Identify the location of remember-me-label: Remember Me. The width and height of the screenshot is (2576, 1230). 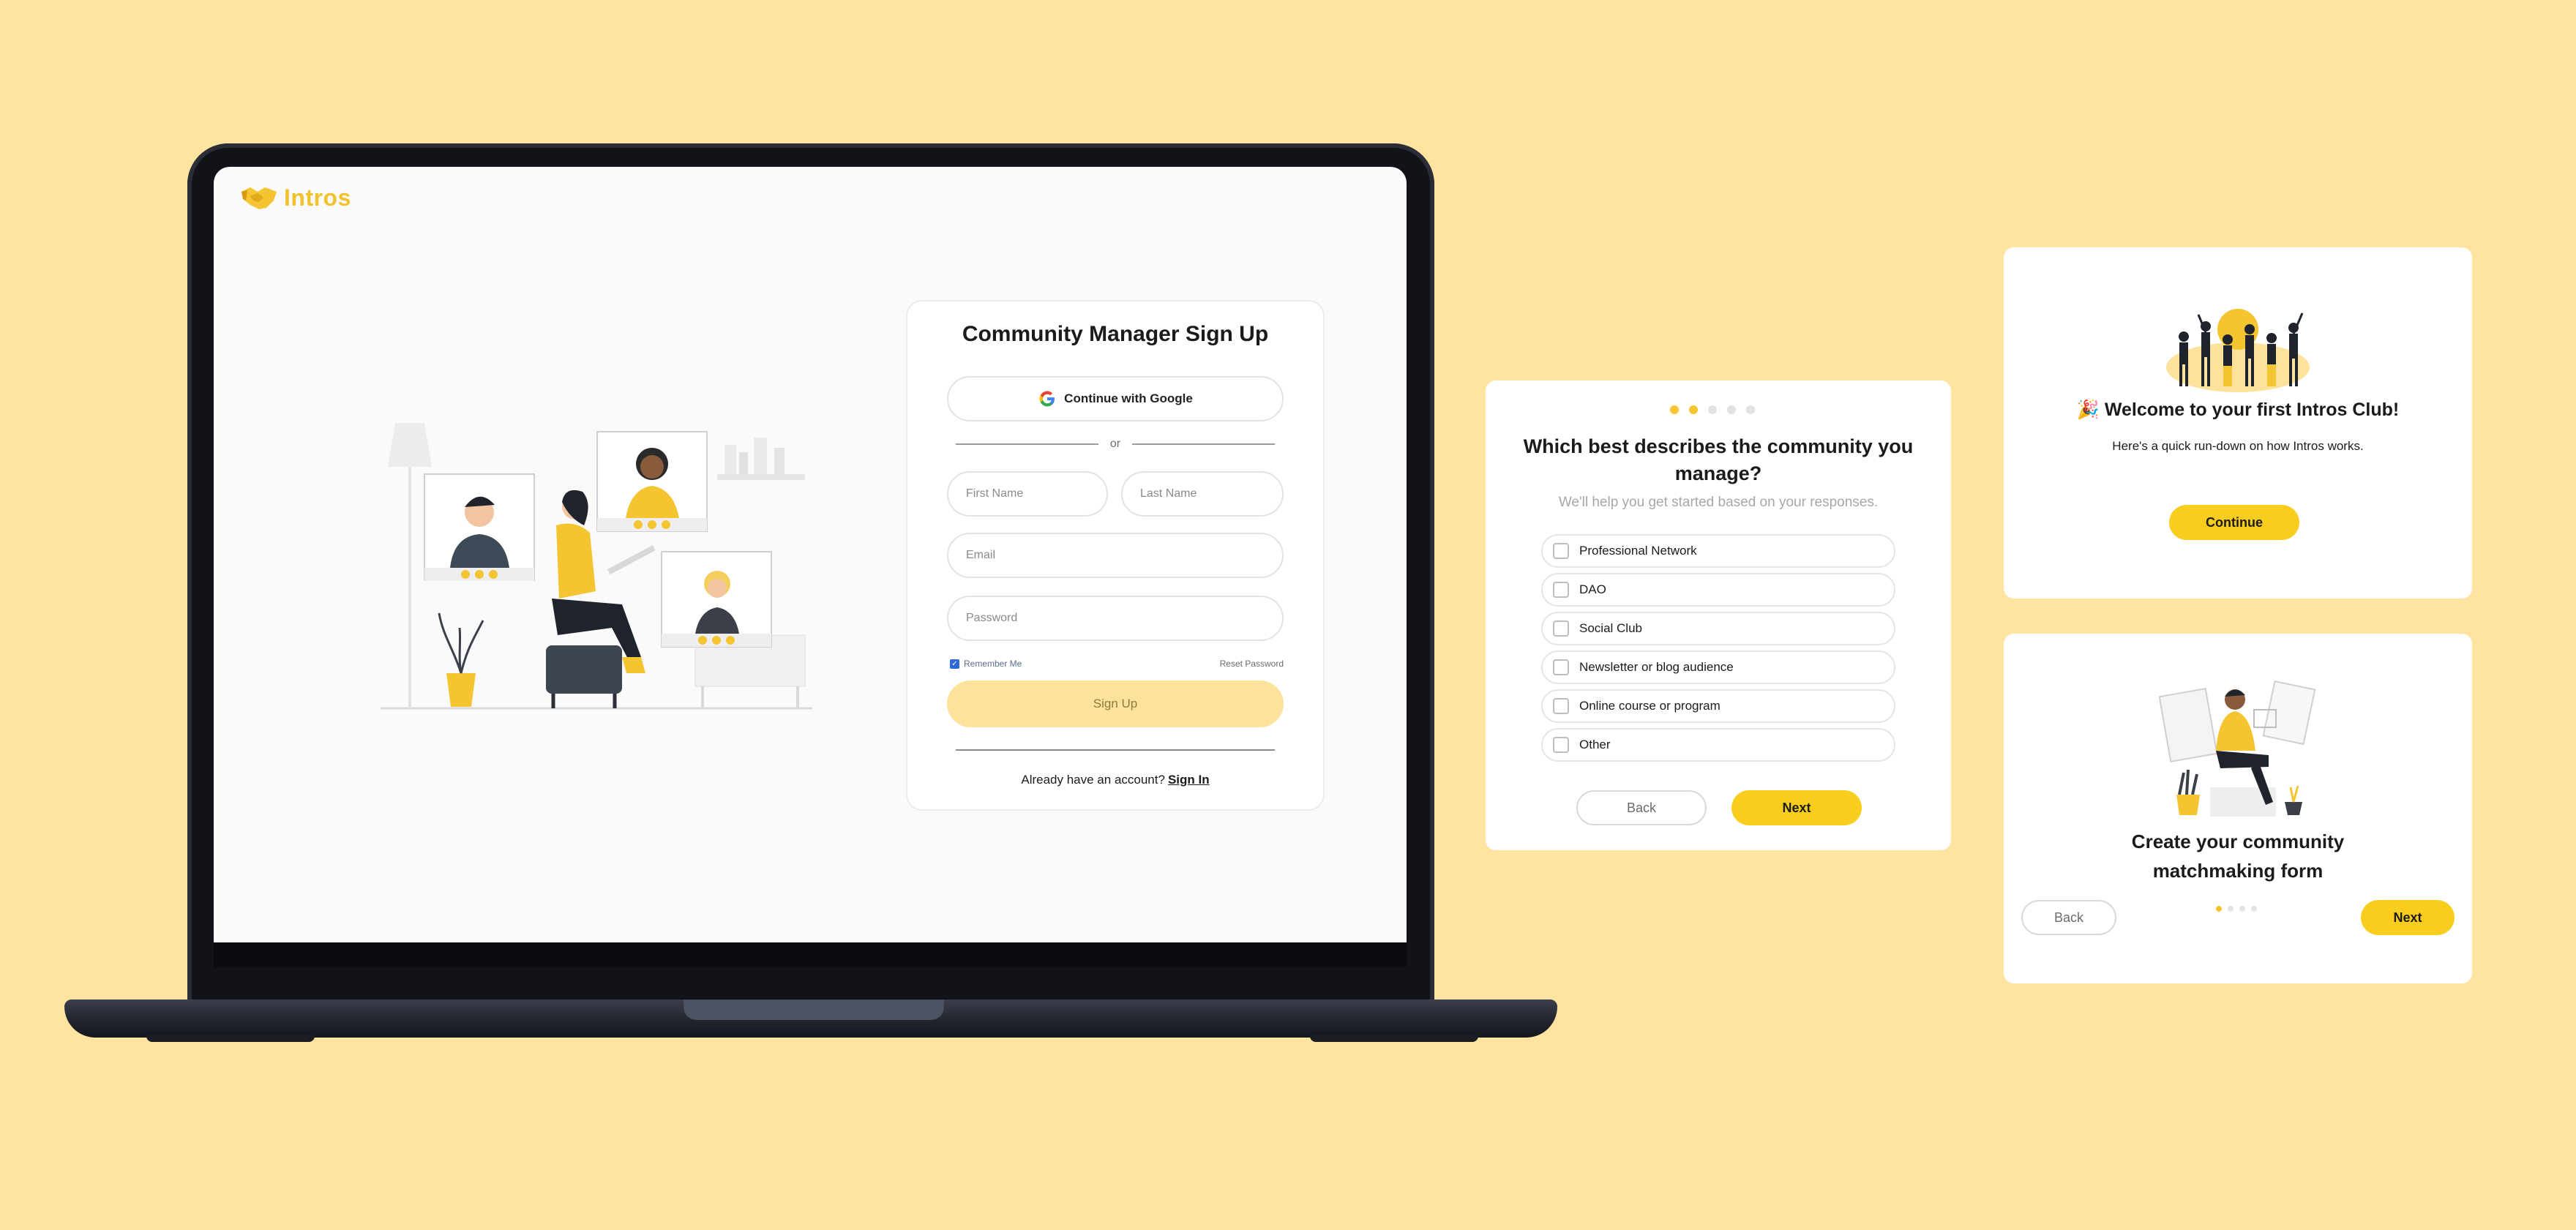
(993, 664).